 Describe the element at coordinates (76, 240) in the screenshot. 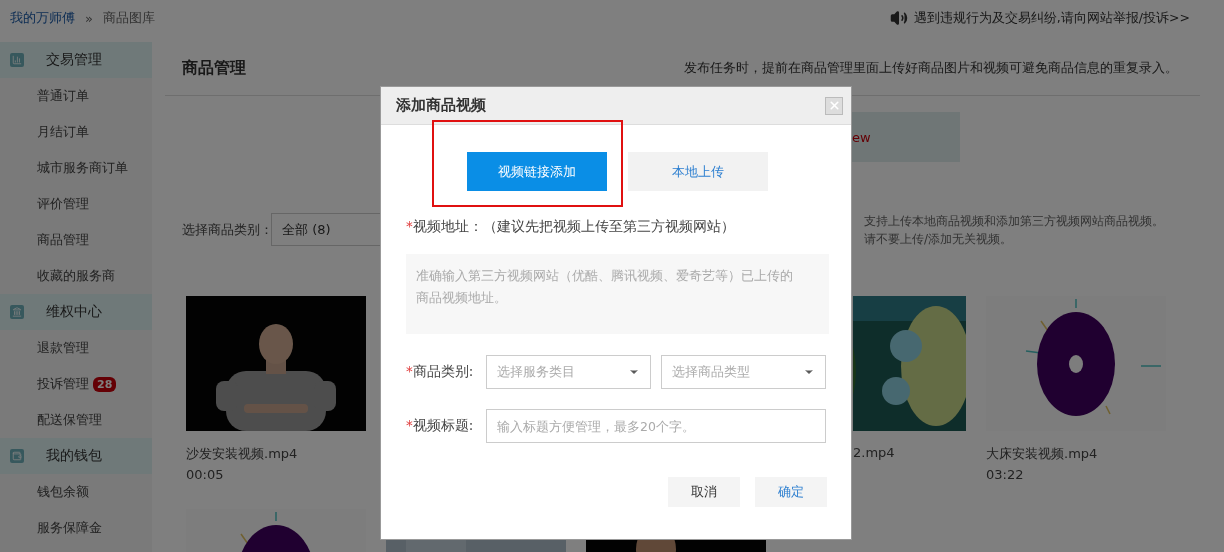

I see `sidebar-item: 商品管理` at that location.